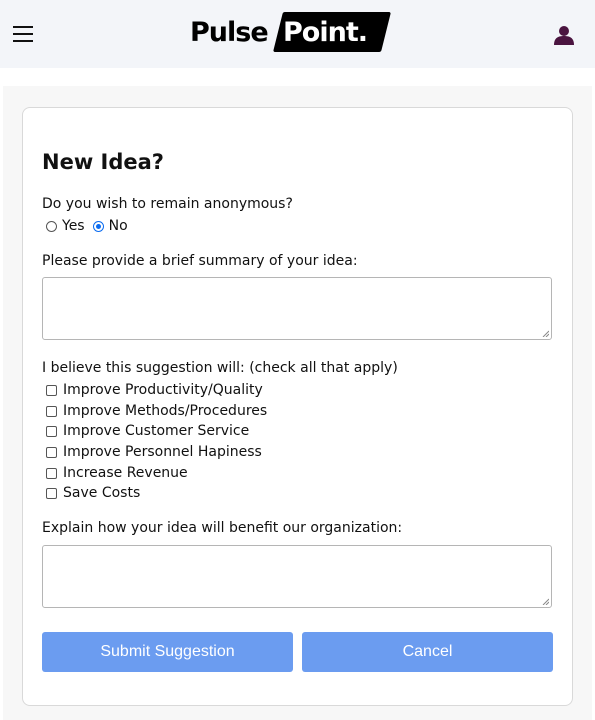 The width and height of the screenshot is (595, 720). Describe the element at coordinates (167, 204) in the screenshot. I see `anonymous-question: Do you wish to remain anonymous?` at that location.